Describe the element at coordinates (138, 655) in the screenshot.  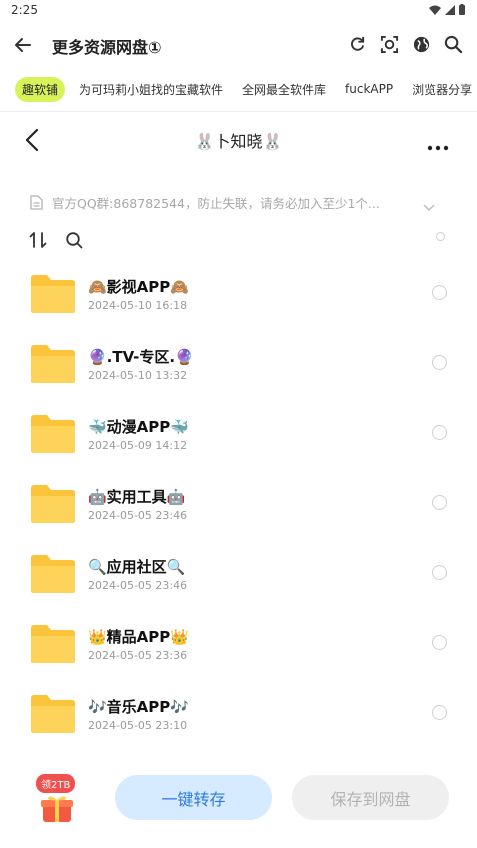
I see `file-date: 2024-05-05 23:36` at that location.